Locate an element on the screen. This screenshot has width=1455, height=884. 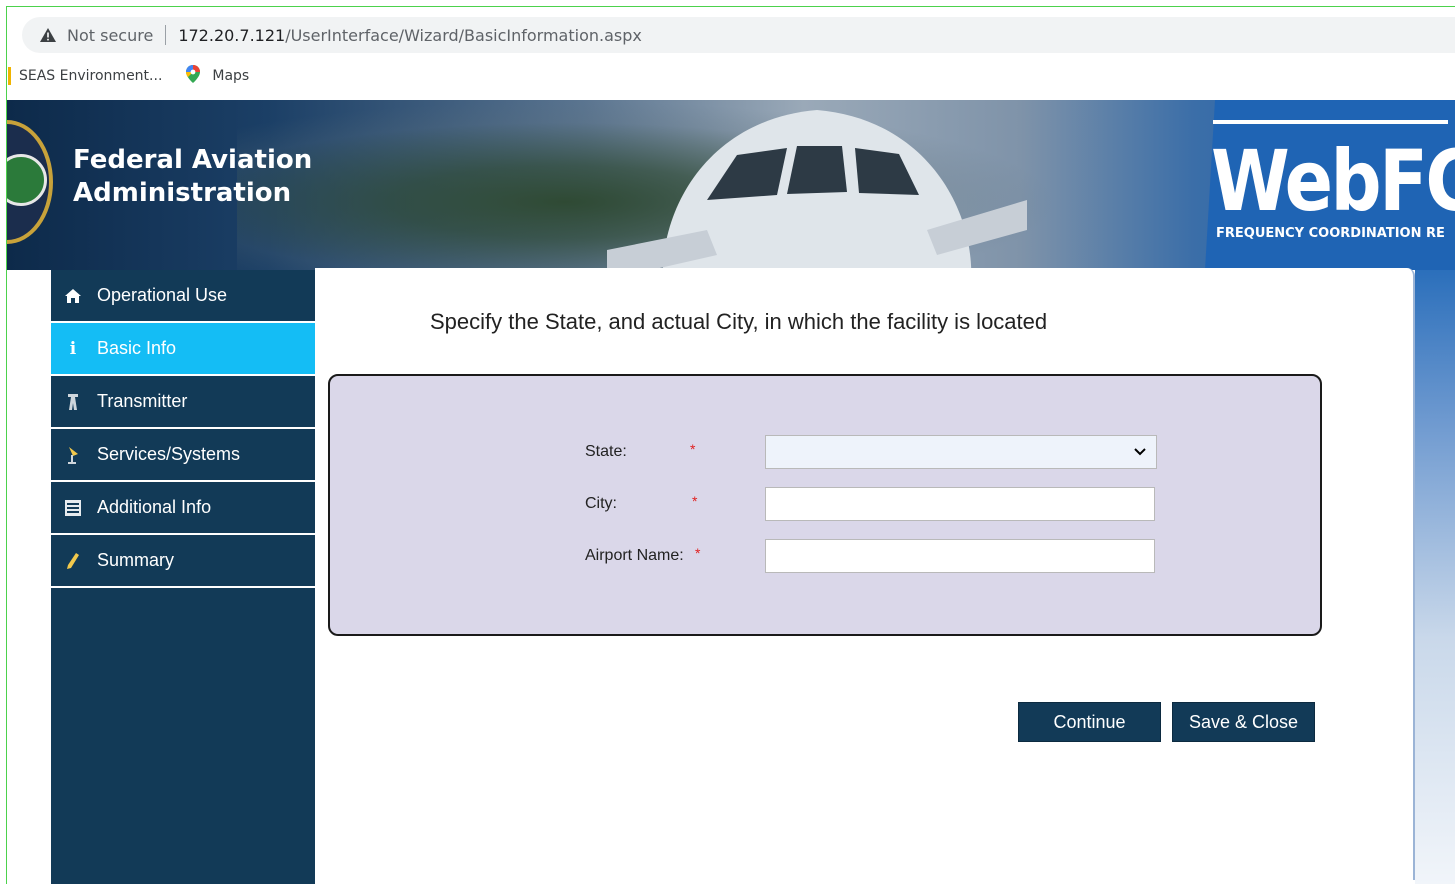
antenna-icon is located at coordinates (73, 455).